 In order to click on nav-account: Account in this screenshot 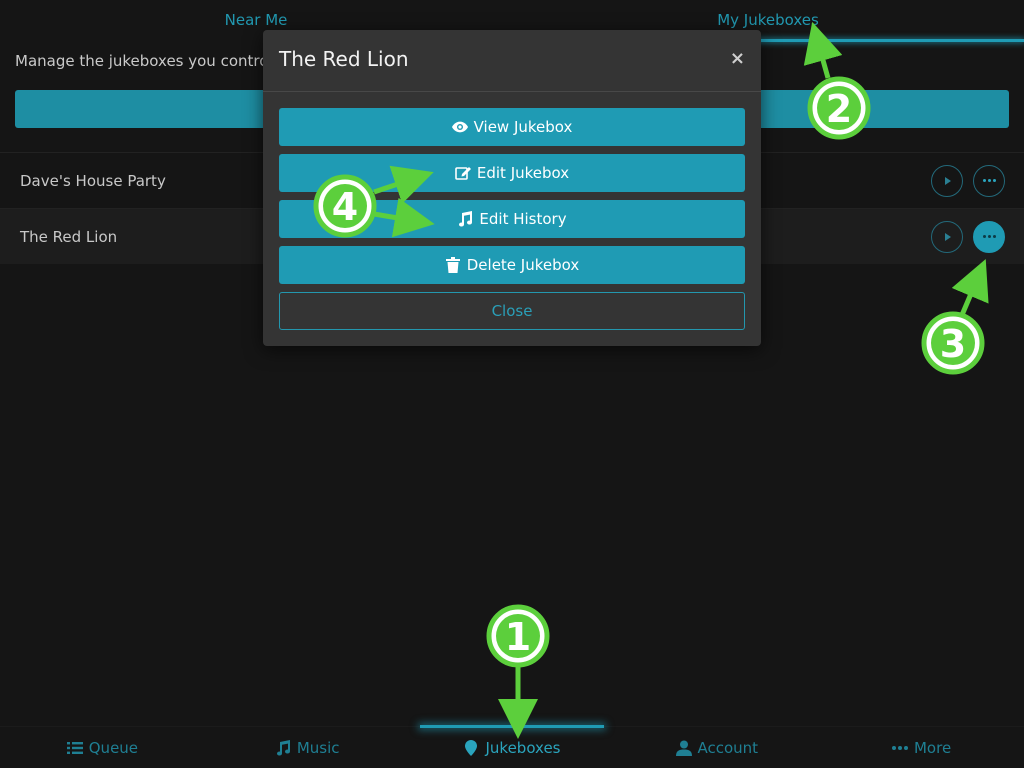, I will do `click(716, 747)`.